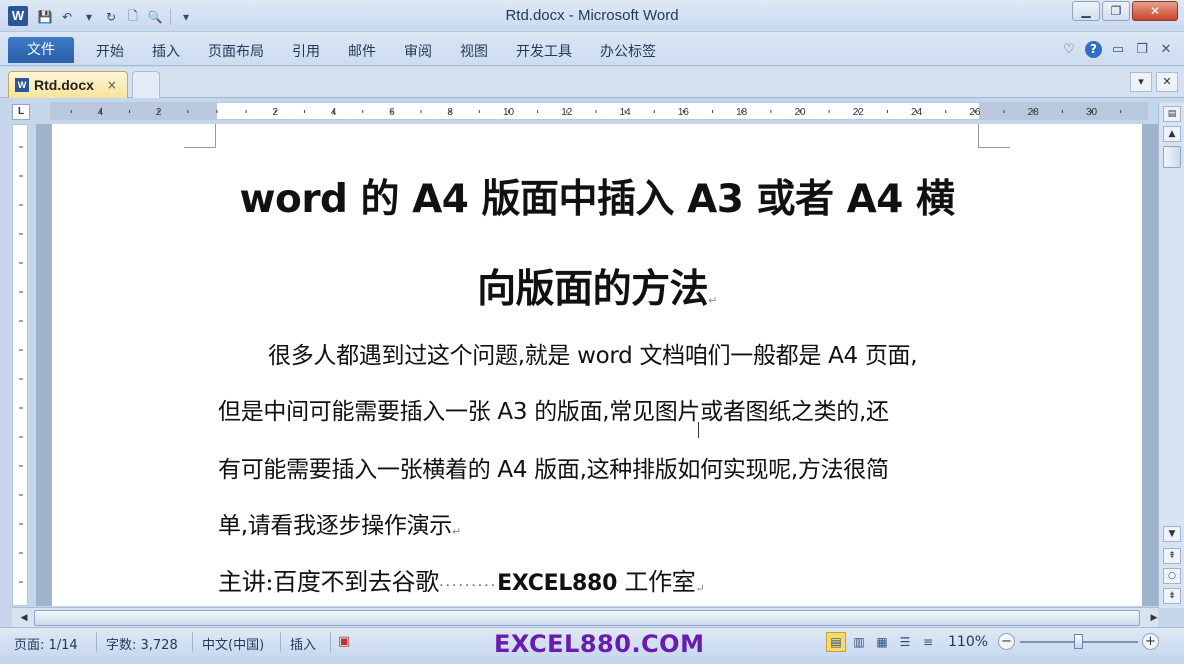 The height and width of the screenshot is (664, 1184). I want to click on vertical-ruler, so click(20, 365).